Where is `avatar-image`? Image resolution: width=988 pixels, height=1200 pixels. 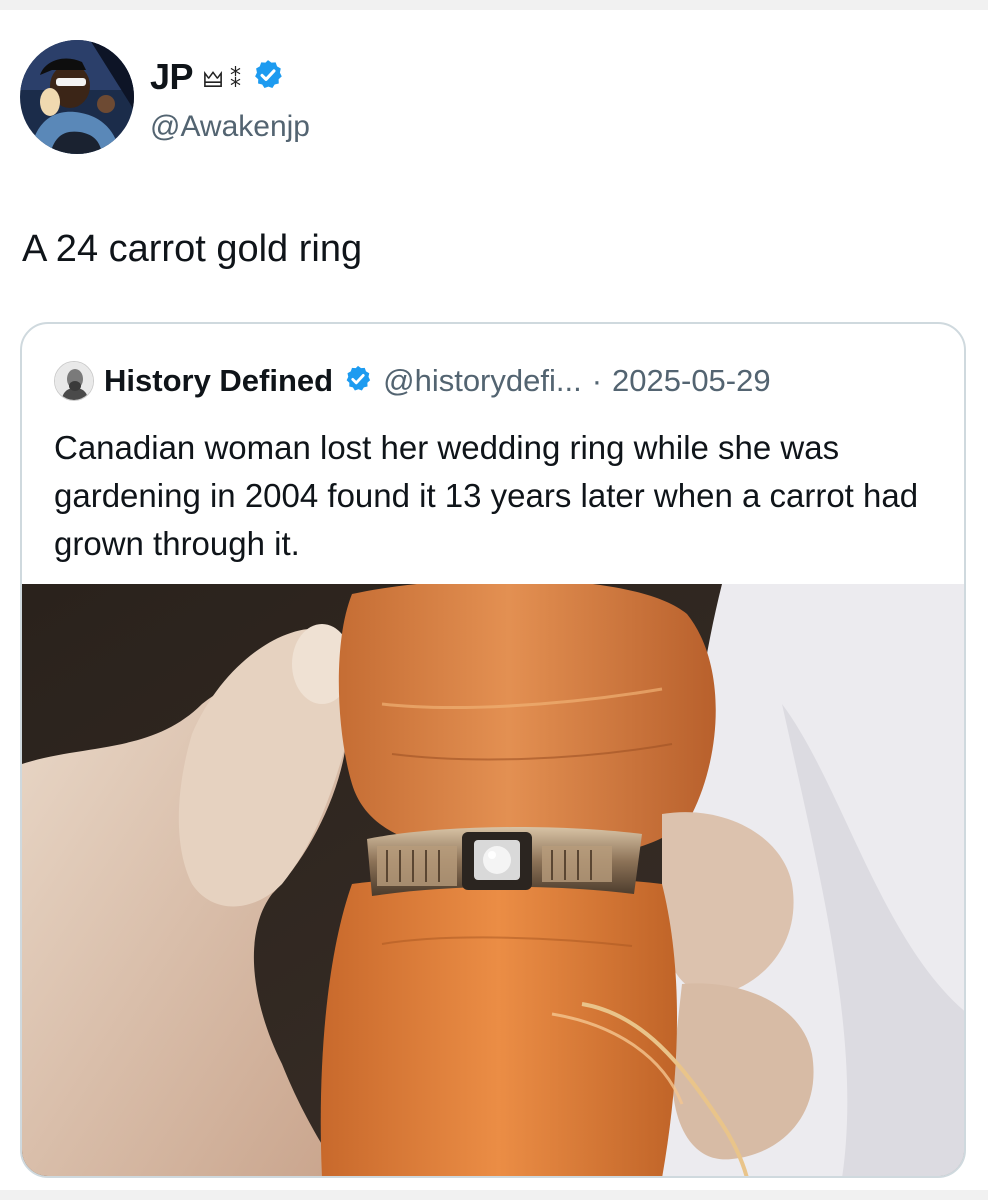
avatar-image is located at coordinates (77, 97).